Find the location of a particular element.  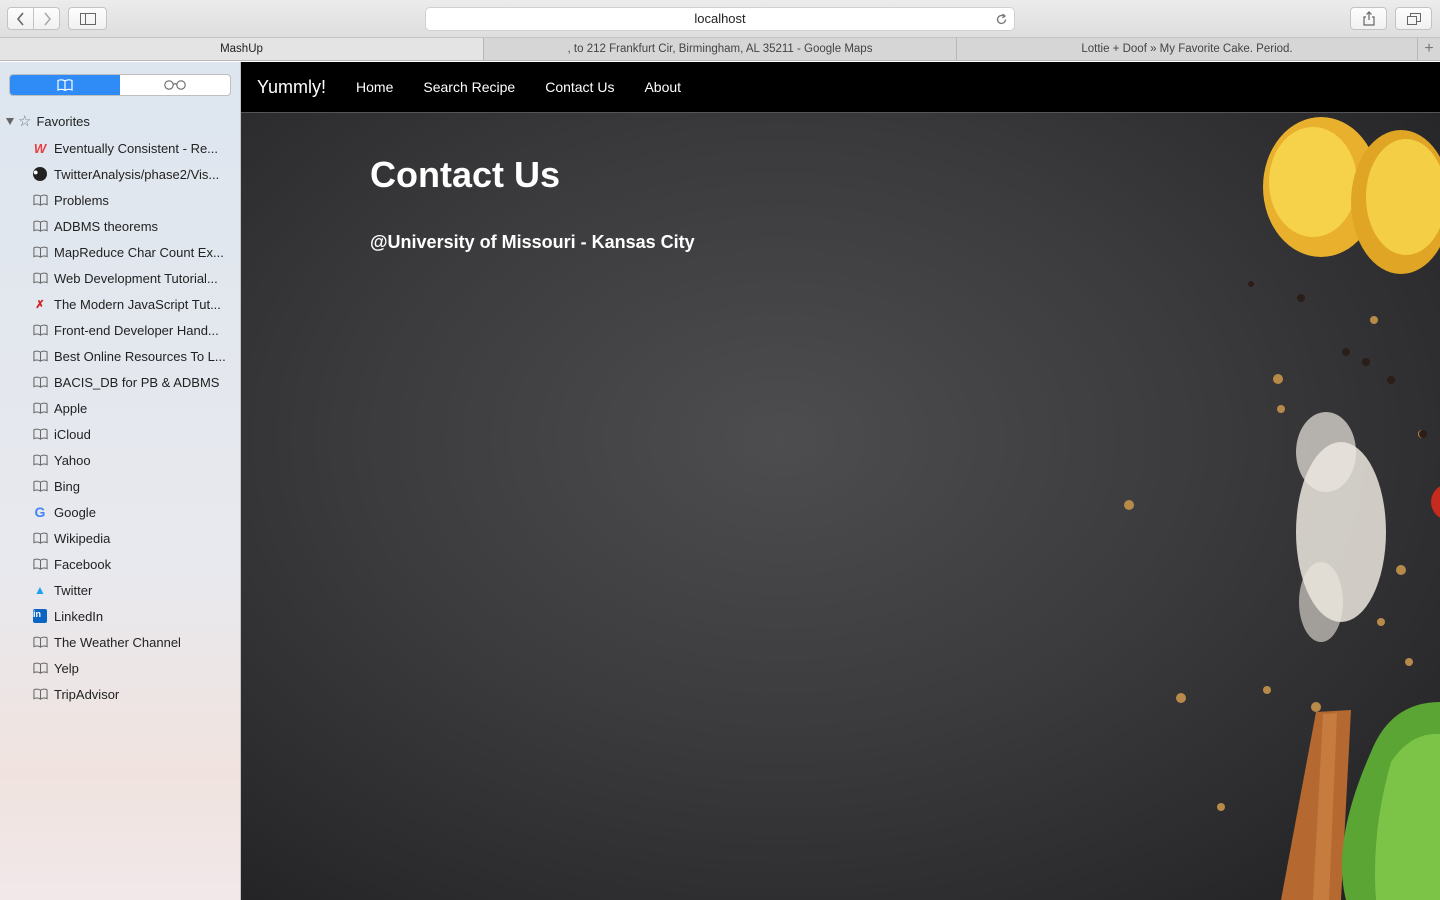

tab-overview-button is located at coordinates (1413, 18).